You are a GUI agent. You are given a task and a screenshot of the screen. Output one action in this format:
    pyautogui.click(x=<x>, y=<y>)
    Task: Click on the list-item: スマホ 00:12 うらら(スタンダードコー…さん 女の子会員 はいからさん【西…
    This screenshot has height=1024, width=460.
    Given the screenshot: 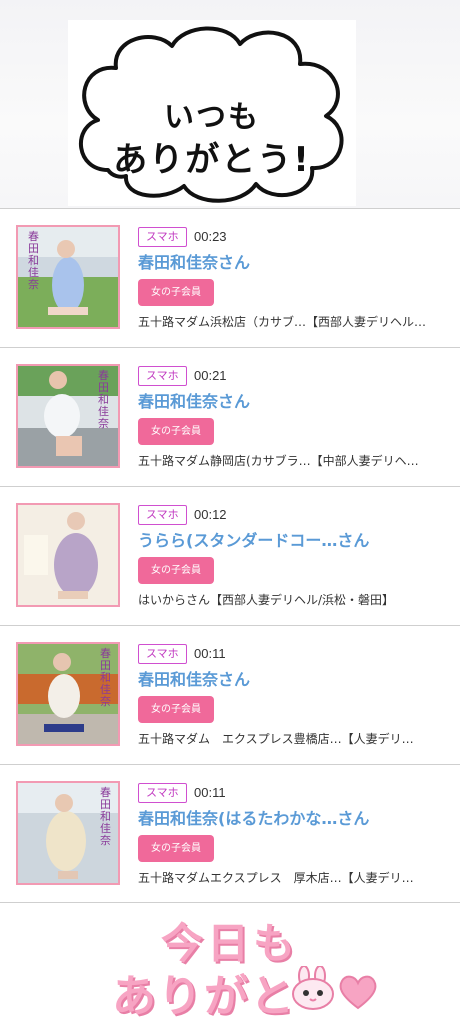 What is the action you would take?
    pyautogui.click(x=230, y=555)
    